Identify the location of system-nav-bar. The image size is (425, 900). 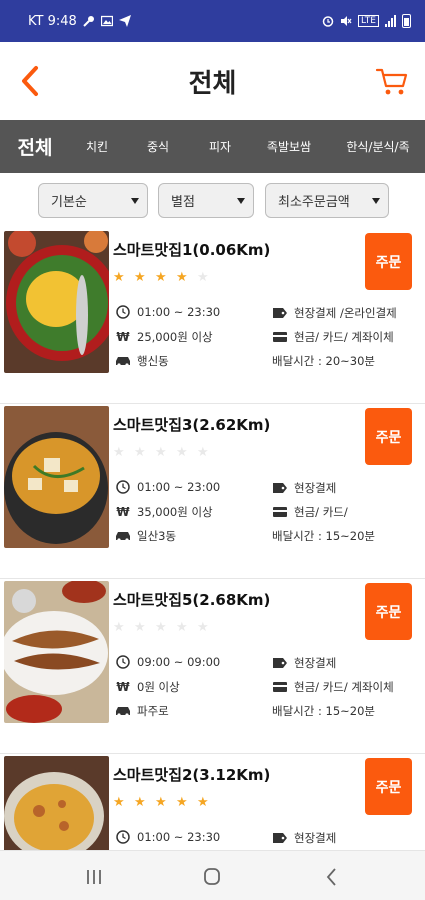
(212, 875).